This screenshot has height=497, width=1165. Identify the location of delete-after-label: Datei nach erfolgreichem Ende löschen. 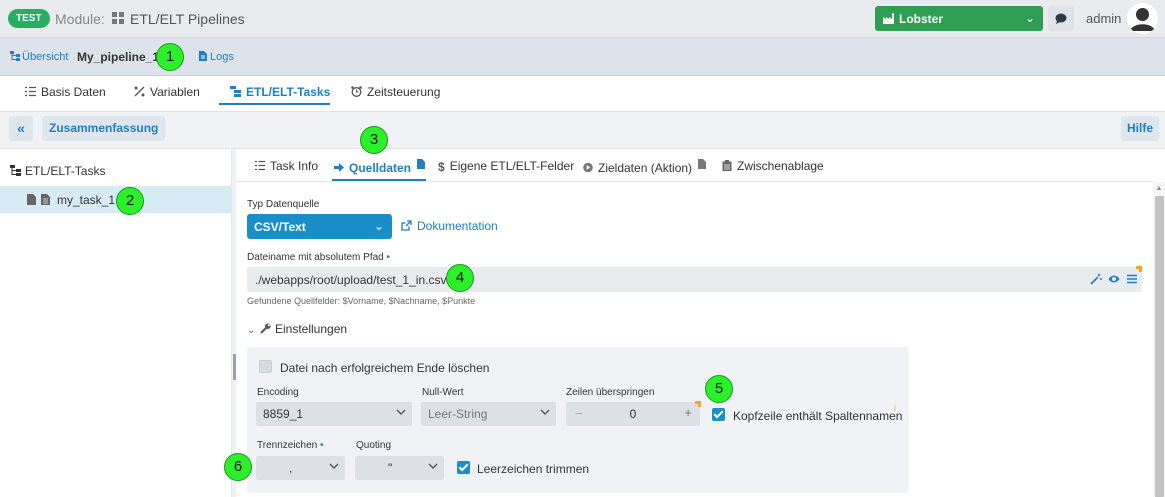
(385, 368).